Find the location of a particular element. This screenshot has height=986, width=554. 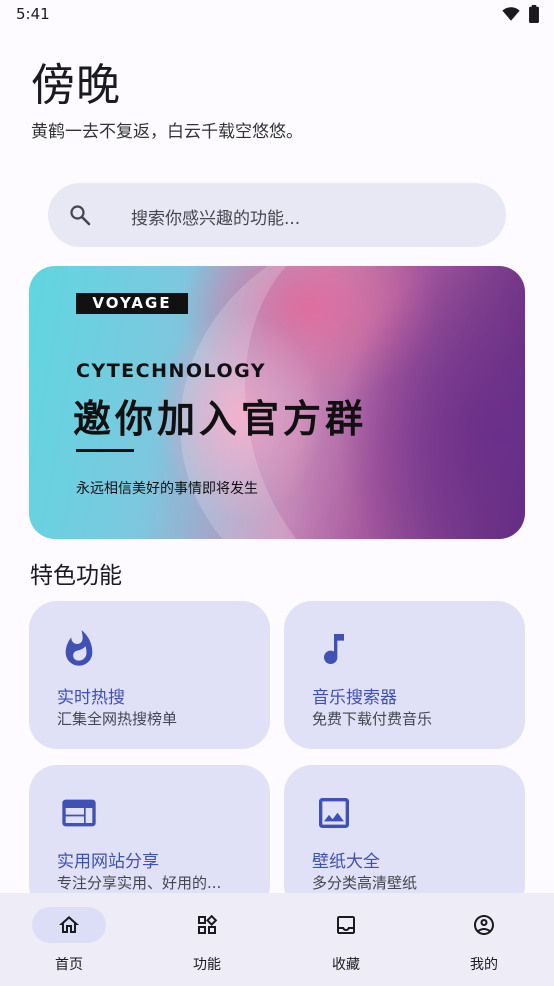

banner-headline: 邀你加入官方群 is located at coordinates (220, 419).